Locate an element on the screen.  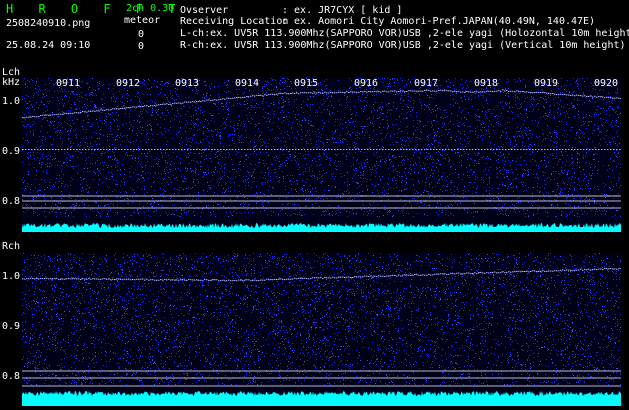
rch-ylabel-1-0: 1.0 is located at coordinates (11, 276).